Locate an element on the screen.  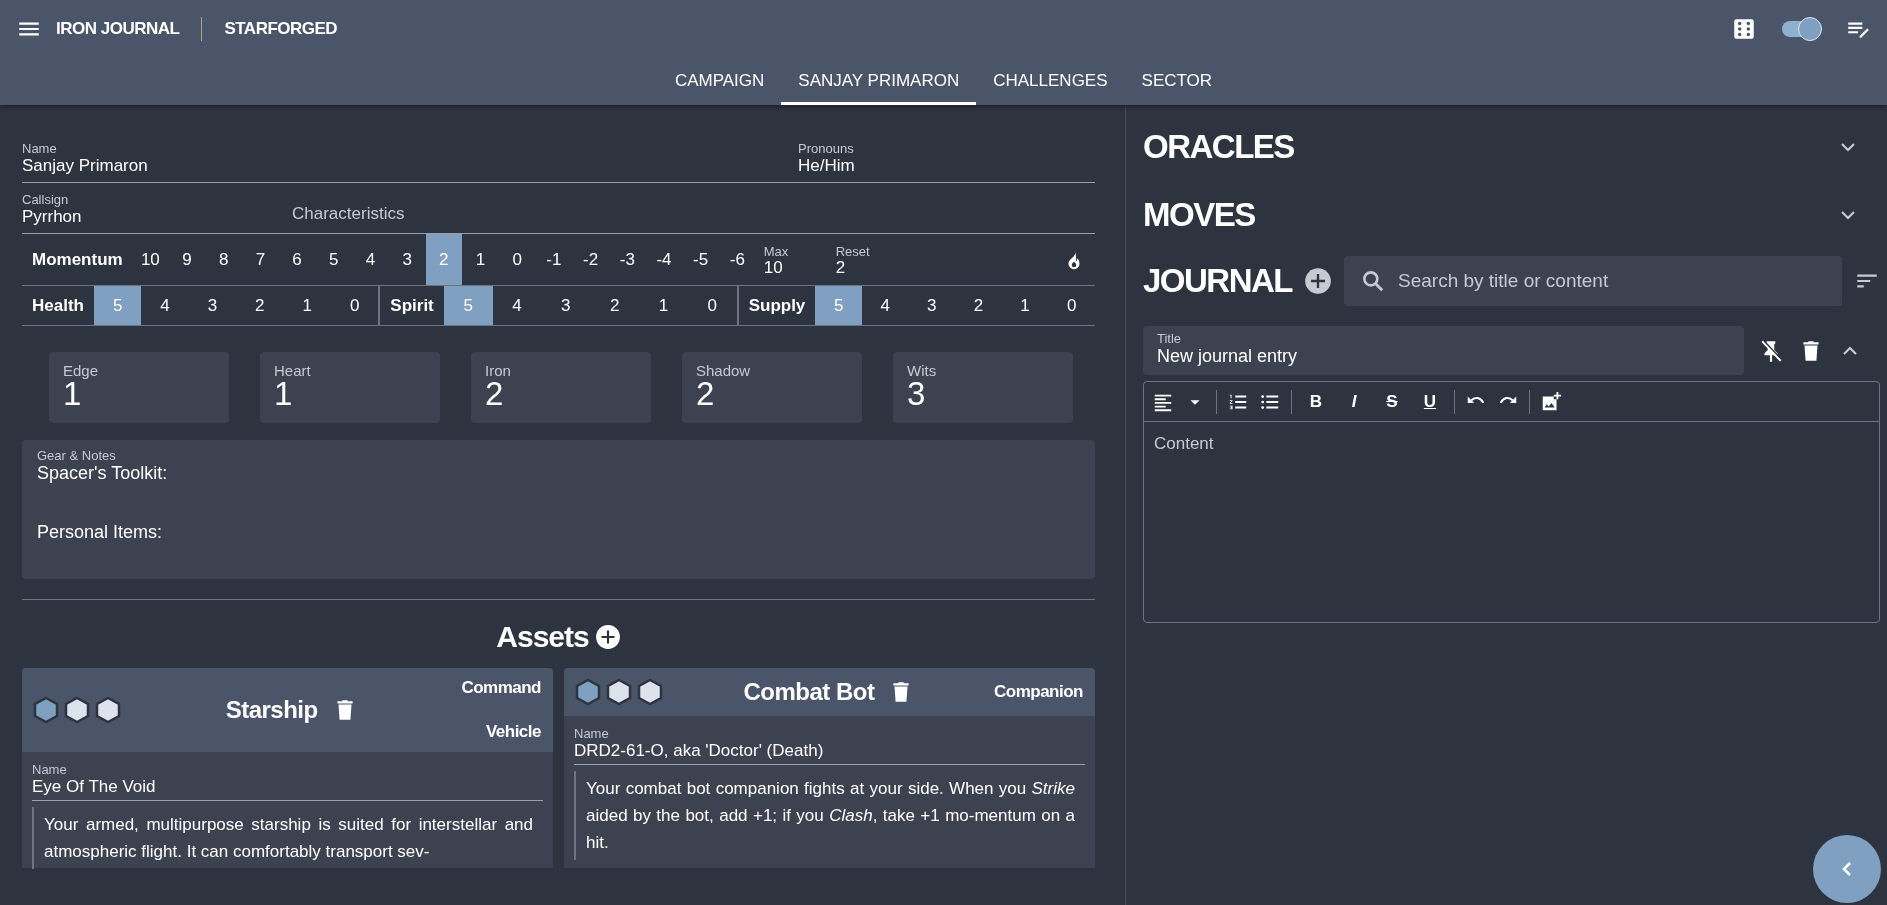
section-heading: ORACLES is located at coordinates (1218, 147).